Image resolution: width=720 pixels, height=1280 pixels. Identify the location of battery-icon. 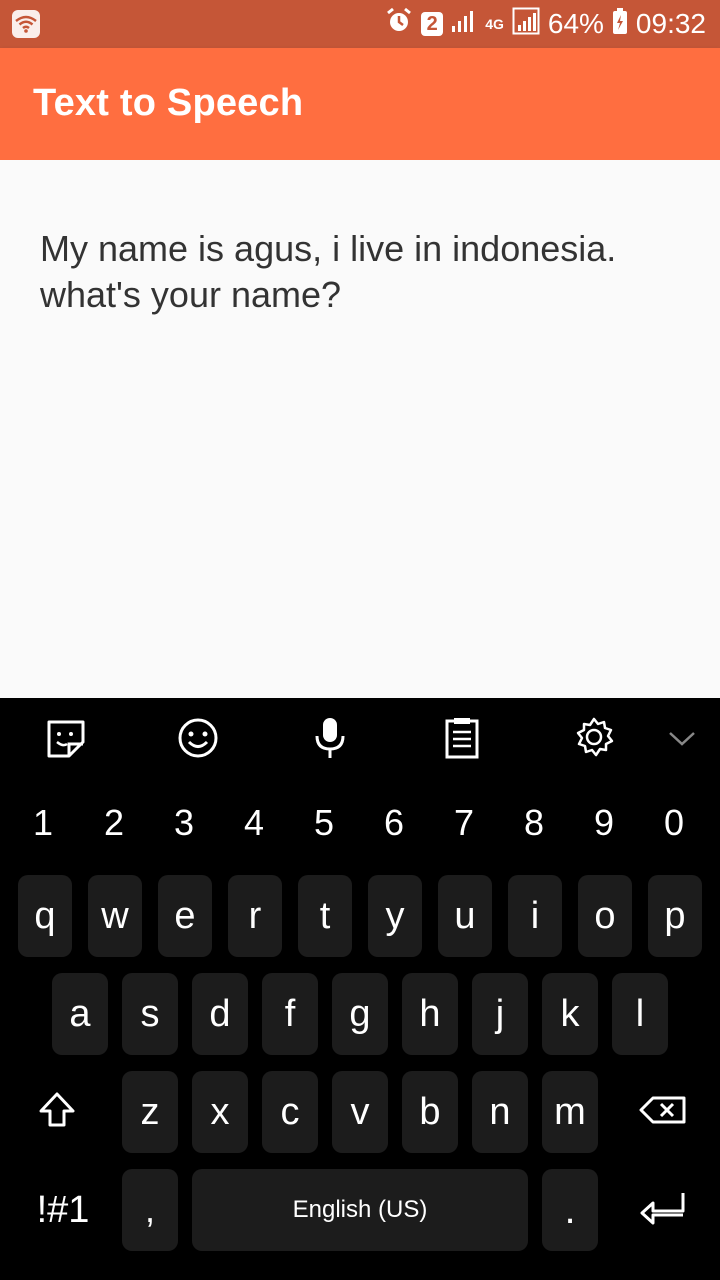
(620, 24).